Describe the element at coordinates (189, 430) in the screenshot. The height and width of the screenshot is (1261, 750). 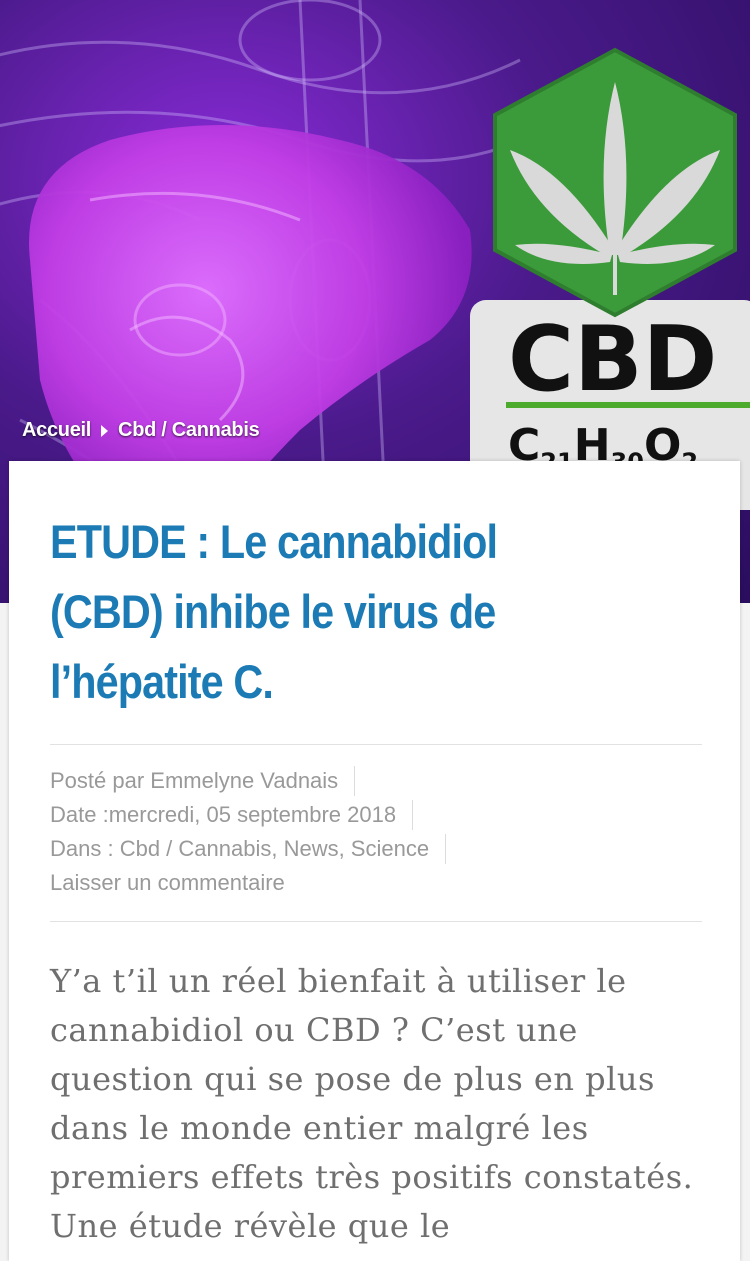
I see `breadcrumb-category-link: Cbd / Cannabis` at that location.